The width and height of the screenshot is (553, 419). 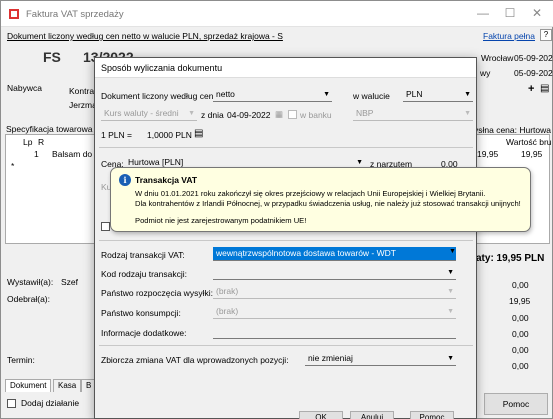 I want to click on wystawil-value: Szef, so click(x=69, y=282).